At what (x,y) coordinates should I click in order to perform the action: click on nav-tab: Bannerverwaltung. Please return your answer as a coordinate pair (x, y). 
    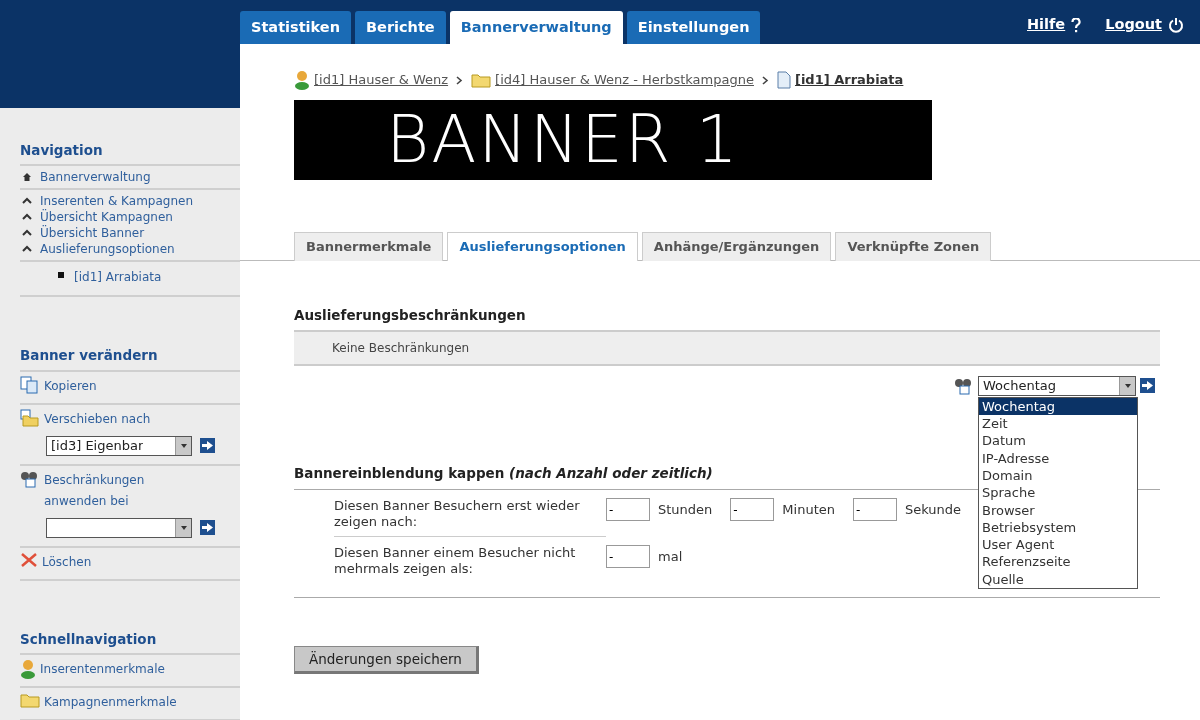
    Looking at the image, I should click on (536, 27).